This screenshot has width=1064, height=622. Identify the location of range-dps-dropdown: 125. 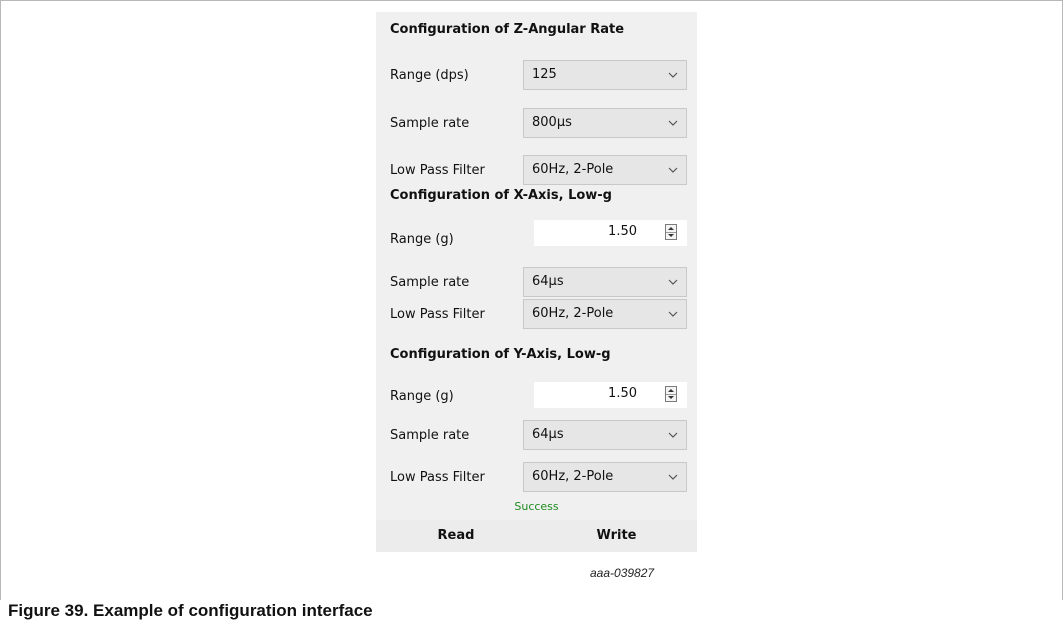
(605, 75).